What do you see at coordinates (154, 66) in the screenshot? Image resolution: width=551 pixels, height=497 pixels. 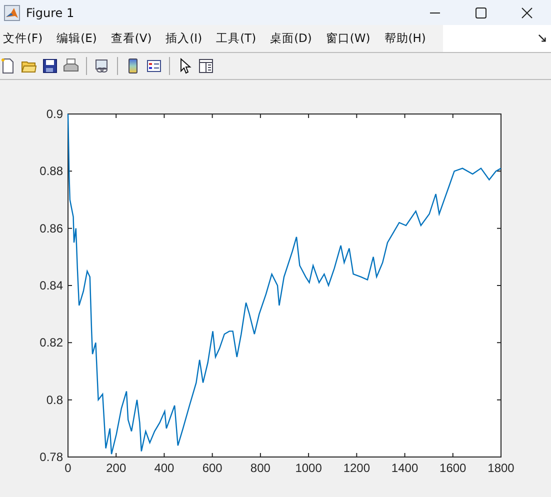 I see `legend-icon` at bounding box center [154, 66].